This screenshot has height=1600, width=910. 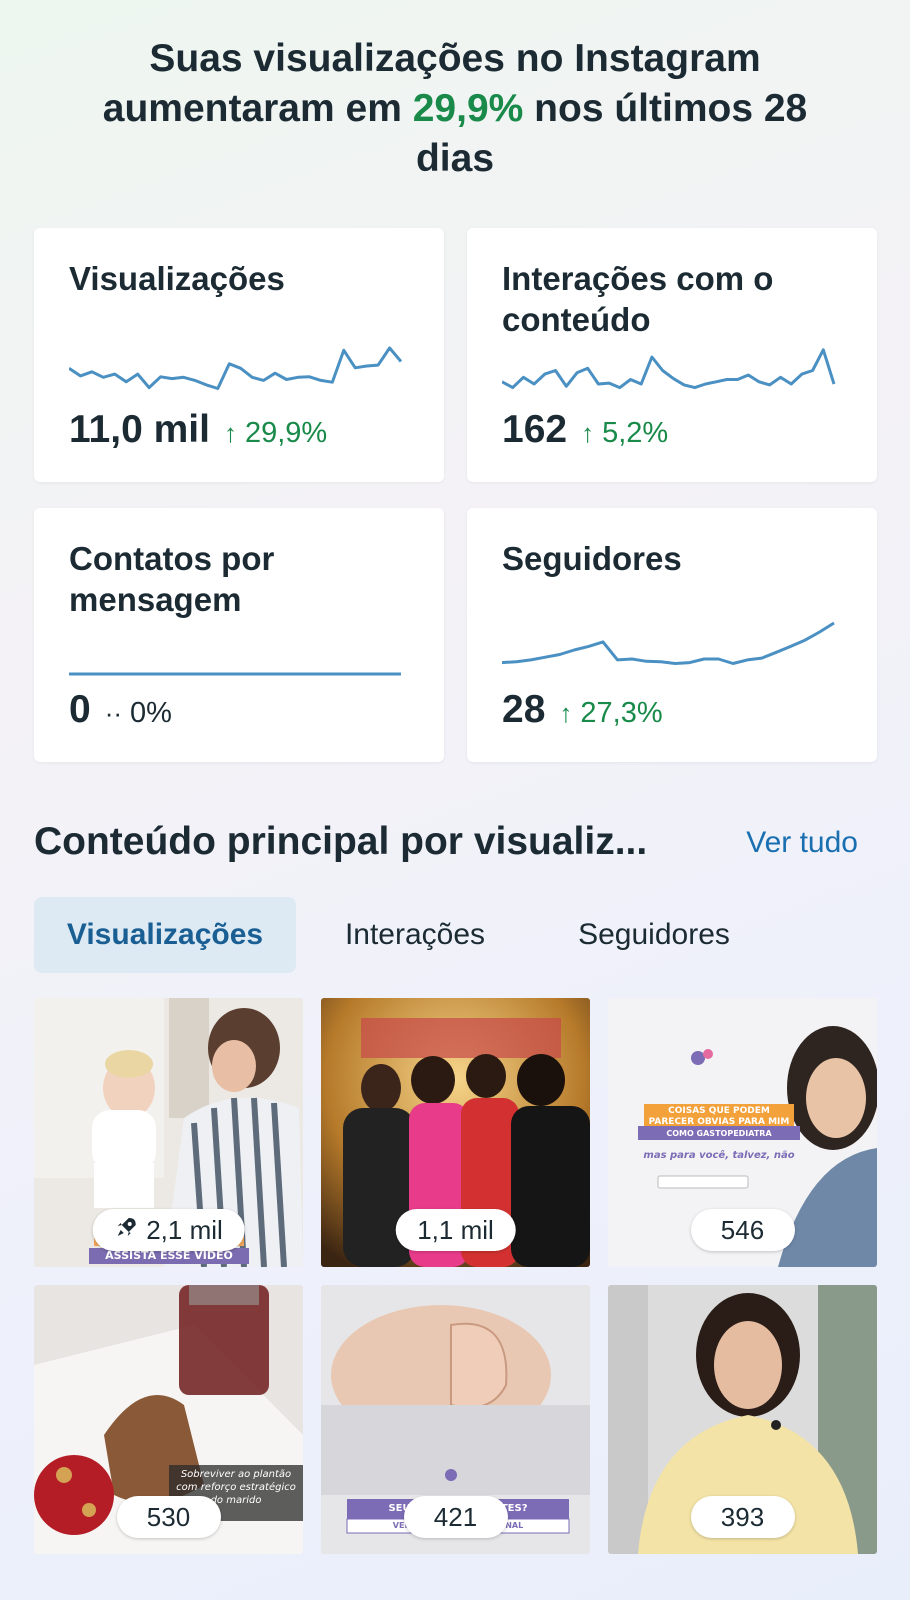 What do you see at coordinates (165, 935) in the screenshot?
I see `tab-views: Visualizações` at bounding box center [165, 935].